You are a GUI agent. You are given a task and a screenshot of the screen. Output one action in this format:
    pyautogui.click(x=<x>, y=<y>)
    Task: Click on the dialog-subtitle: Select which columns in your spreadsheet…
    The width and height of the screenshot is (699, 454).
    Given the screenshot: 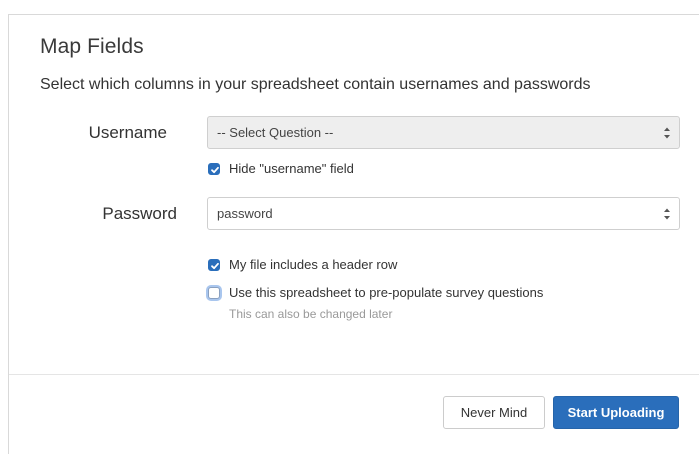 What is the action you would take?
    pyautogui.click(x=315, y=84)
    